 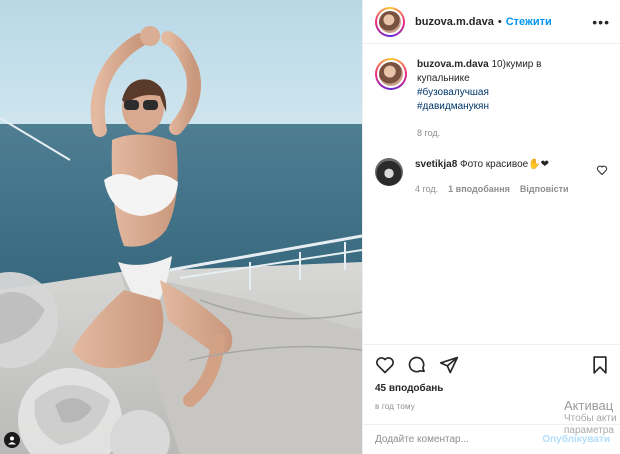 I want to click on more-options-icon: •••, so click(x=601, y=22).